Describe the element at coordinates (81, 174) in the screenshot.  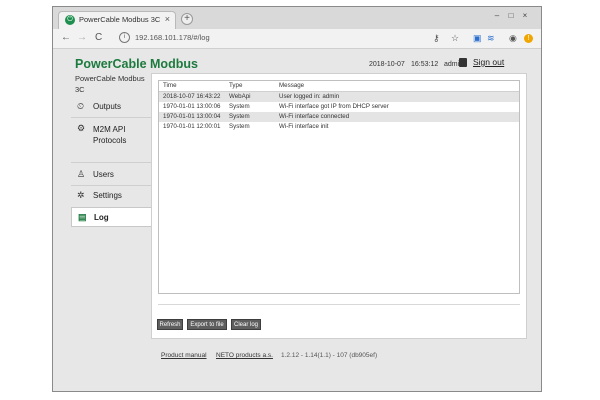
I see `user-icon: ♙` at that location.